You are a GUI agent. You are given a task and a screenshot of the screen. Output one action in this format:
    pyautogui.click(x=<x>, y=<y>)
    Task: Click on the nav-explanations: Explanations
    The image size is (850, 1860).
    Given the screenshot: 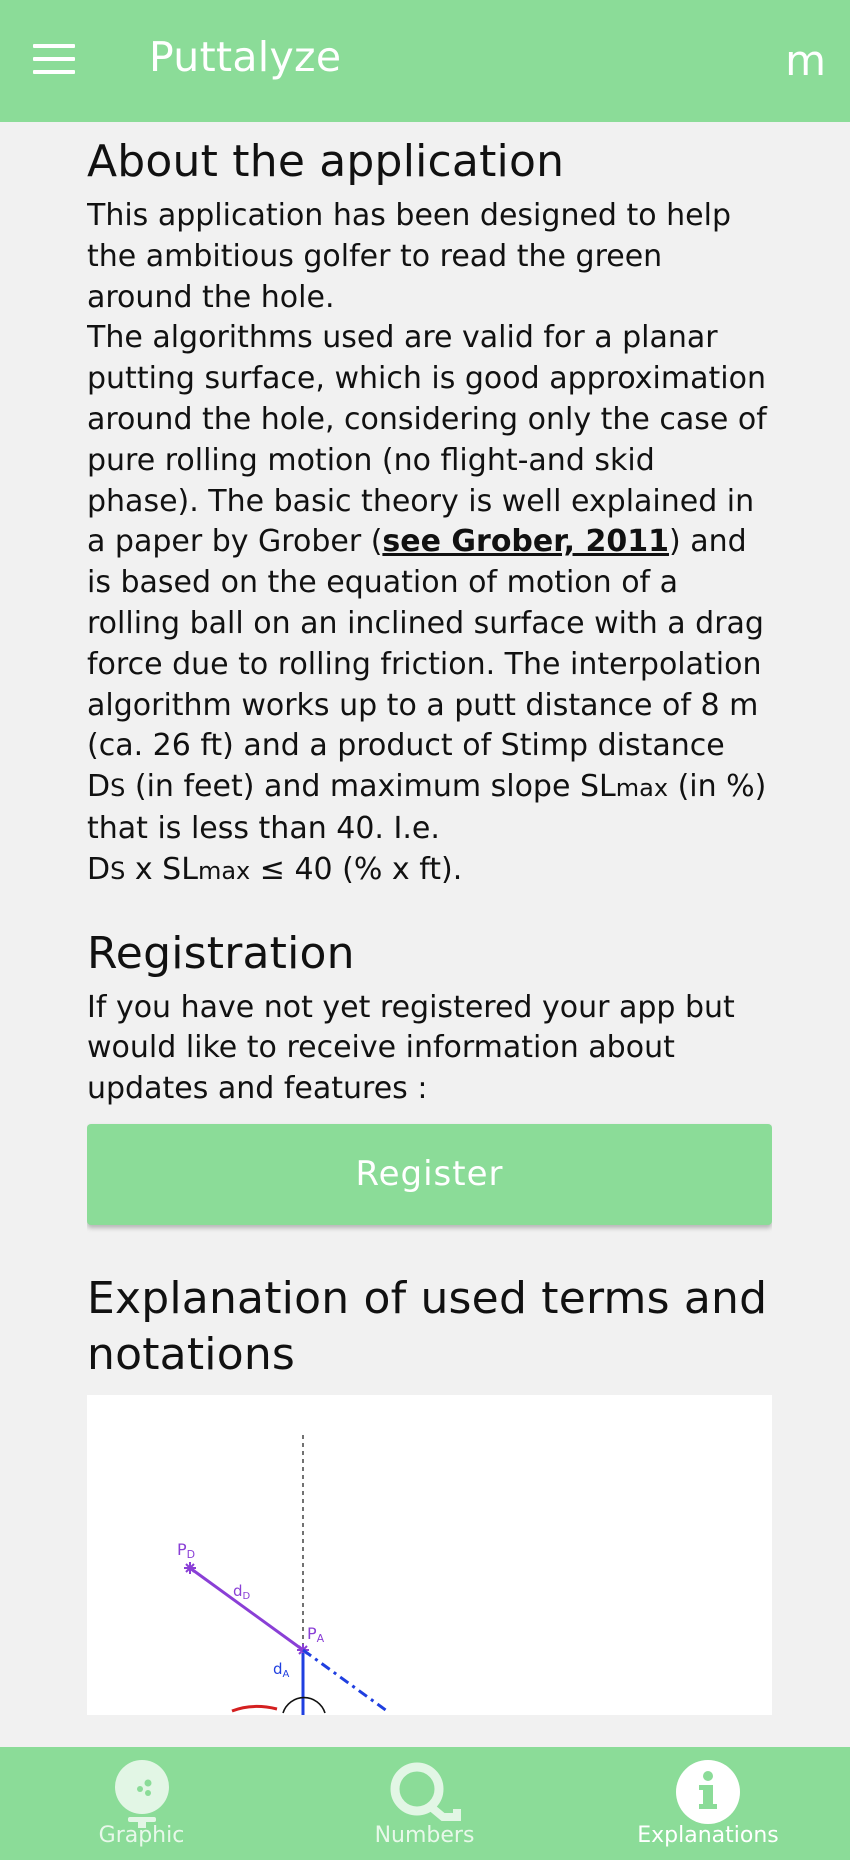 What is the action you would take?
    pyautogui.click(x=708, y=1803)
    